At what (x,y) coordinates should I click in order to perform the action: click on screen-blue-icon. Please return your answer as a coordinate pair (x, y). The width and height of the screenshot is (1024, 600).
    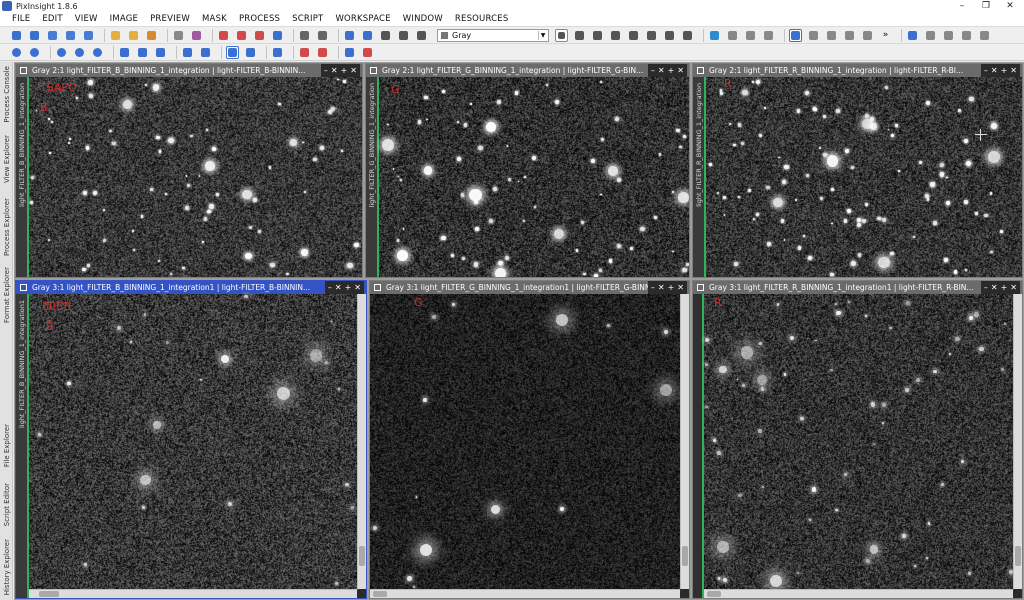
    Looking at the image, I should click on (349, 52).